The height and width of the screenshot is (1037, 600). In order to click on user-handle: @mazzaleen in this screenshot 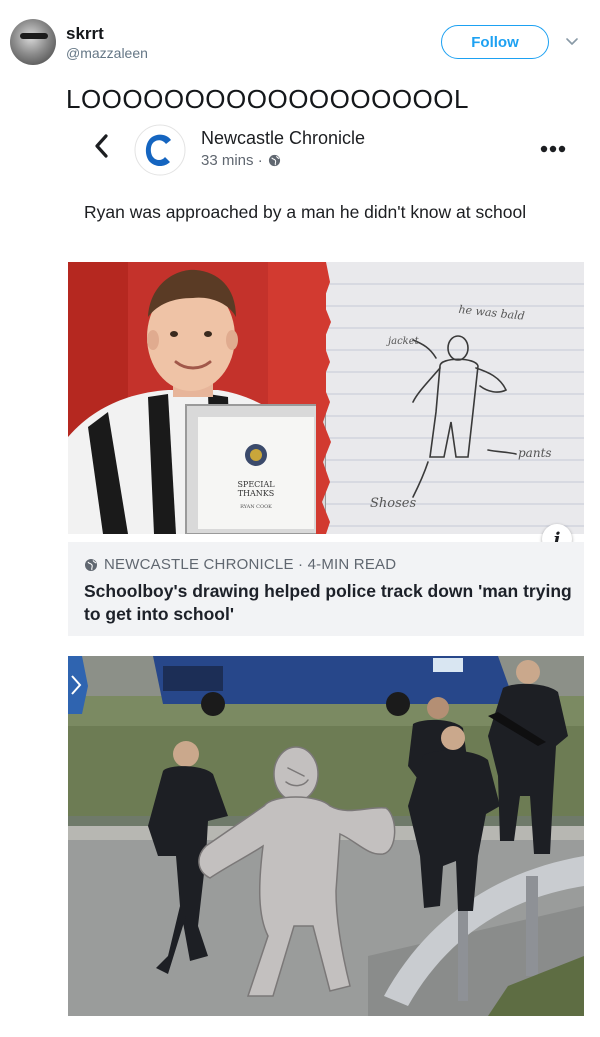, I will do `click(107, 53)`.